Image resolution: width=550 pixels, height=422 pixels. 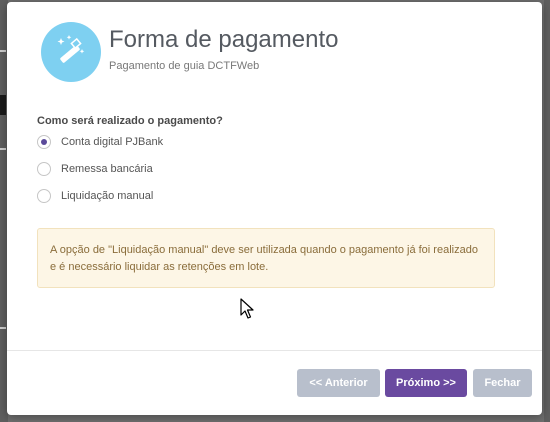 What do you see at coordinates (107, 196) in the screenshot?
I see `option-label: Liquidação manual` at bounding box center [107, 196].